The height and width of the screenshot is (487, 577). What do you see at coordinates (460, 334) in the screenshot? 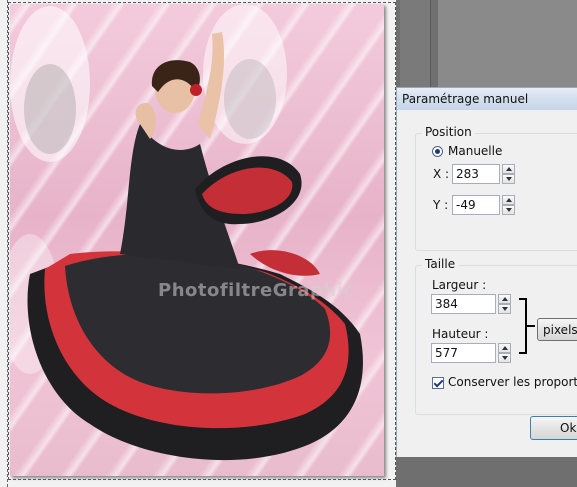
I see `height-label: Hauteur :` at bounding box center [460, 334].